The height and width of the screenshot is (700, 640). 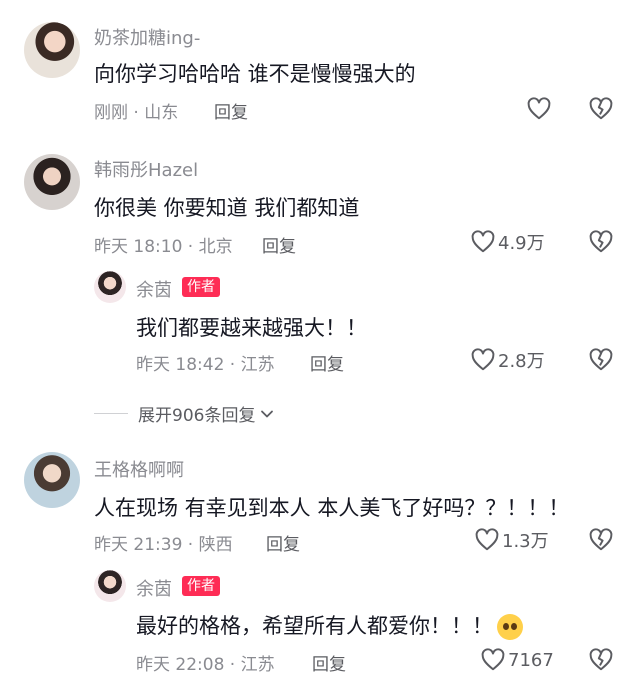 What do you see at coordinates (267, 414) in the screenshot?
I see `chevron-down-icon` at bounding box center [267, 414].